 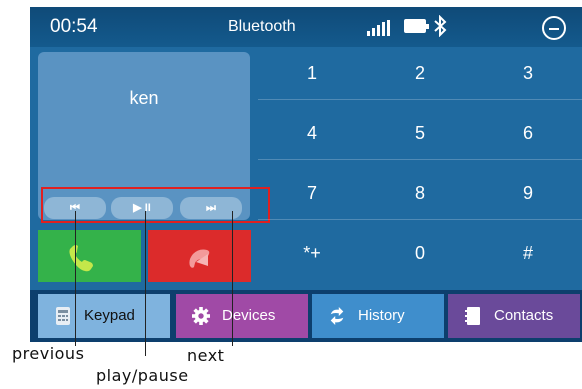 What do you see at coordinates (312, 133) in the screenshot?
I see `key-4: 4` at bounding box center [312, 133].